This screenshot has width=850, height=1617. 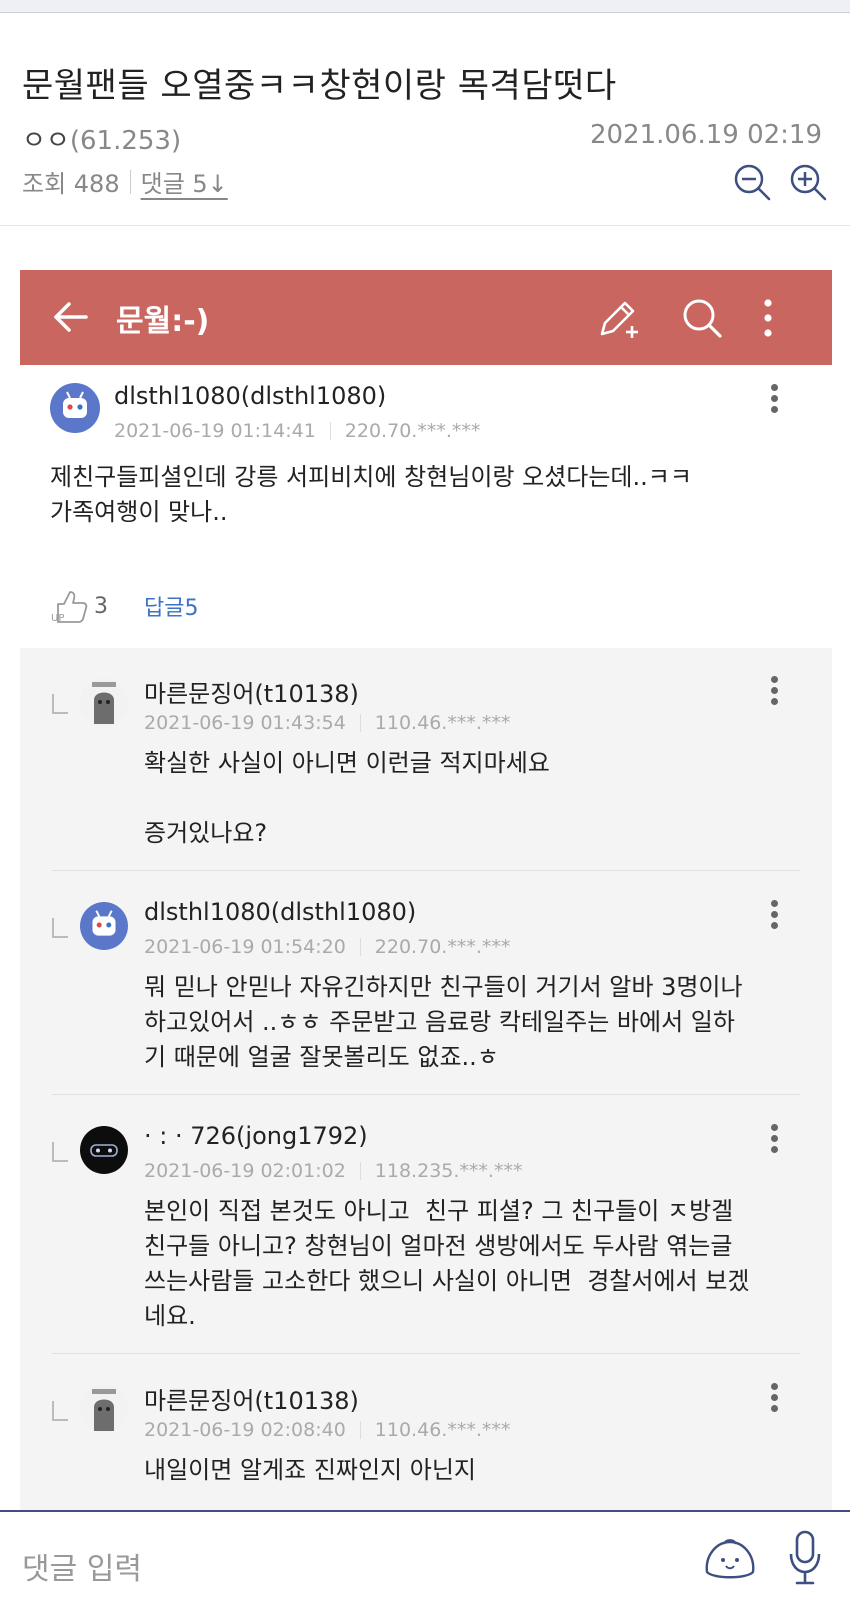 I want to click on post-author: ㅇㅇ(61.253), so click(x=101, y=138).